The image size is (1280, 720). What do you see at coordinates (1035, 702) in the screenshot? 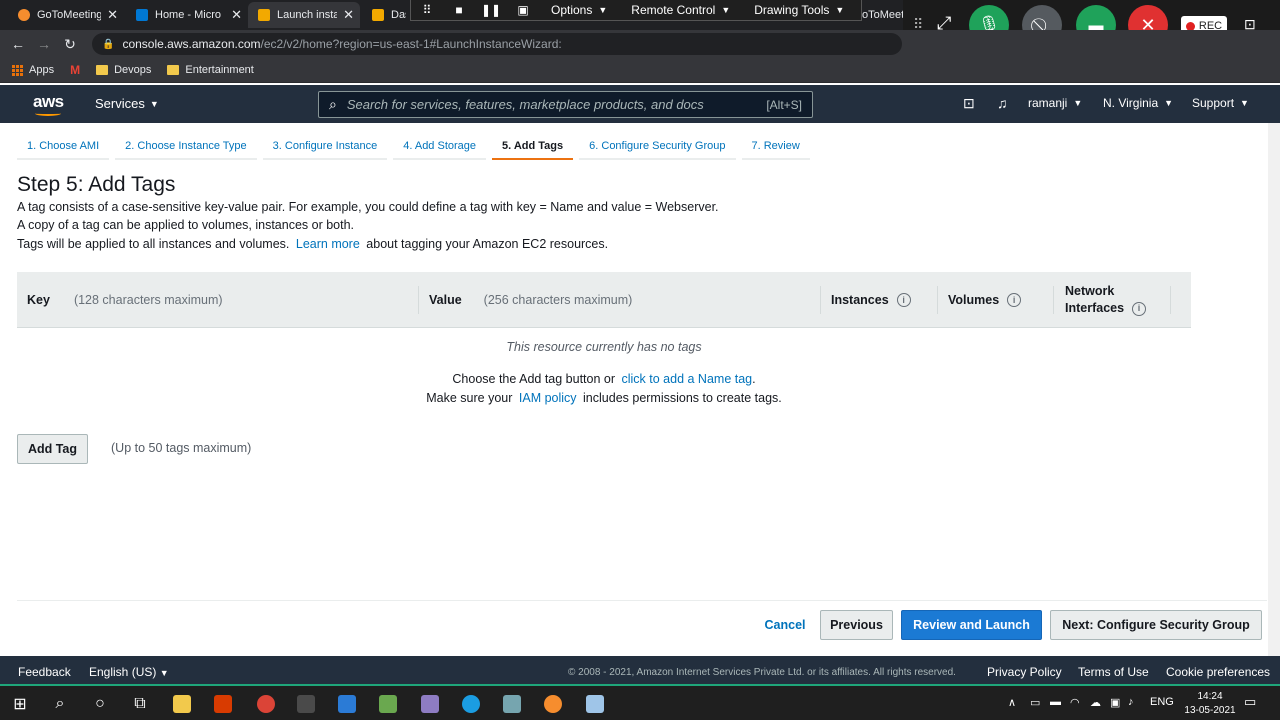
I see `tray-device-icon: ▭` at bounding box center [1035, 702].